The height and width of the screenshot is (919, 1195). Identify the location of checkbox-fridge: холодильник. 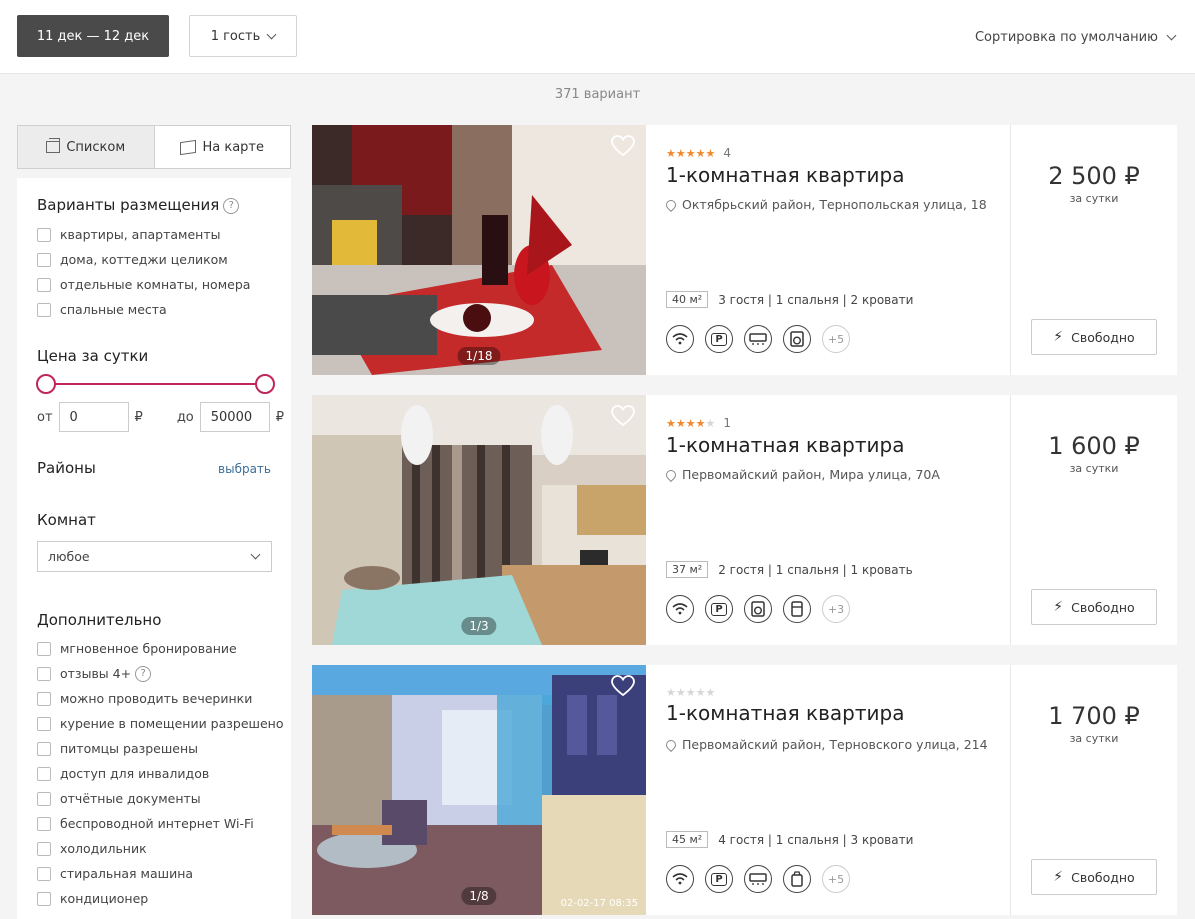
(160, 848).